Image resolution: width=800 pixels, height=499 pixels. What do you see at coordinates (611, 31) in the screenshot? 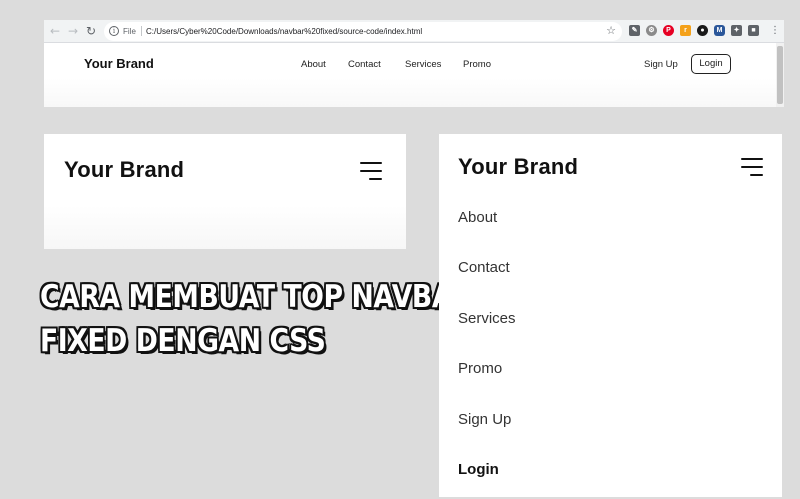
I see `bookmark-star-icon: ☆` at bounding box center [611, 31].